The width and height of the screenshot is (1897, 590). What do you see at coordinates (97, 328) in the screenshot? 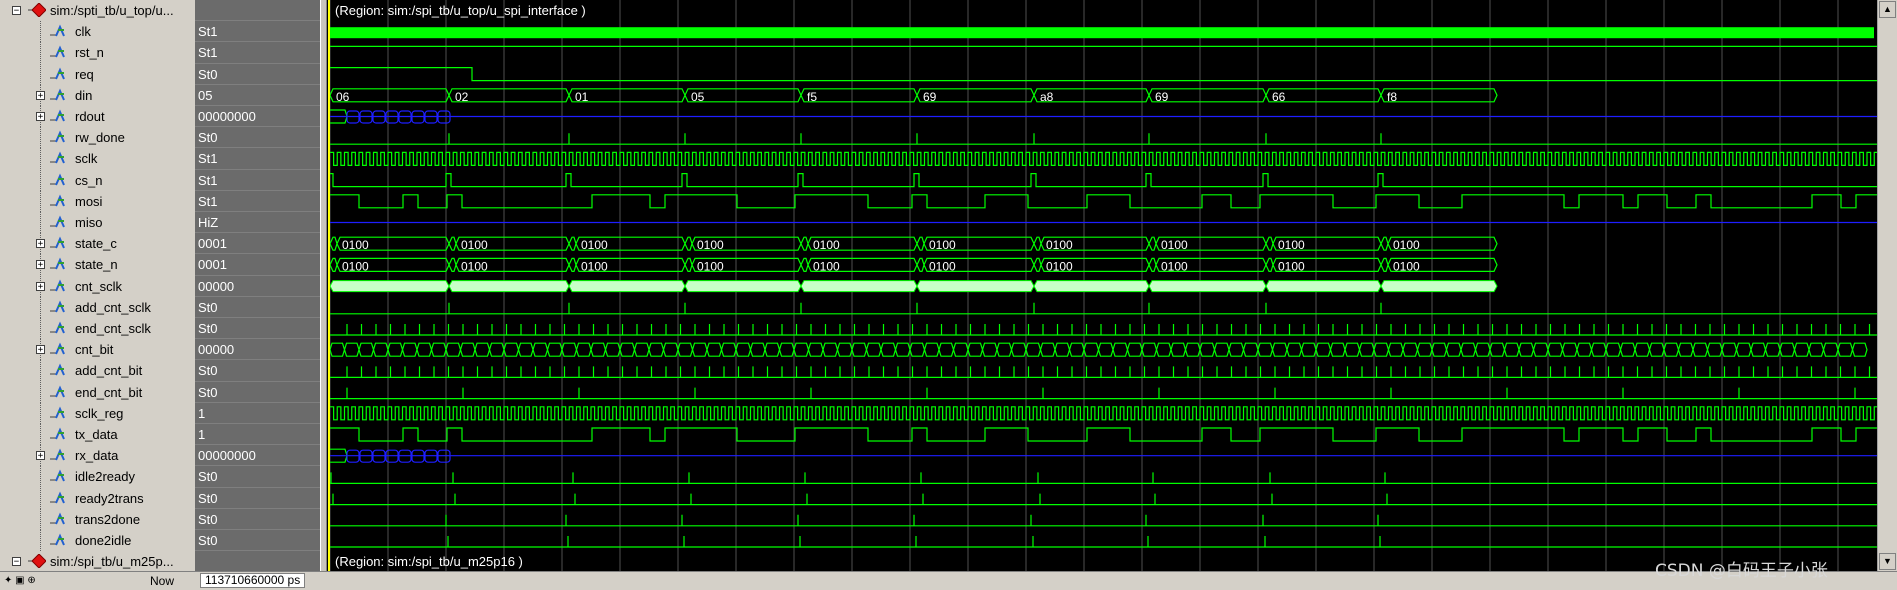
I see `signal-row: end_cnt_sclk` at bounding box center [97, 328].